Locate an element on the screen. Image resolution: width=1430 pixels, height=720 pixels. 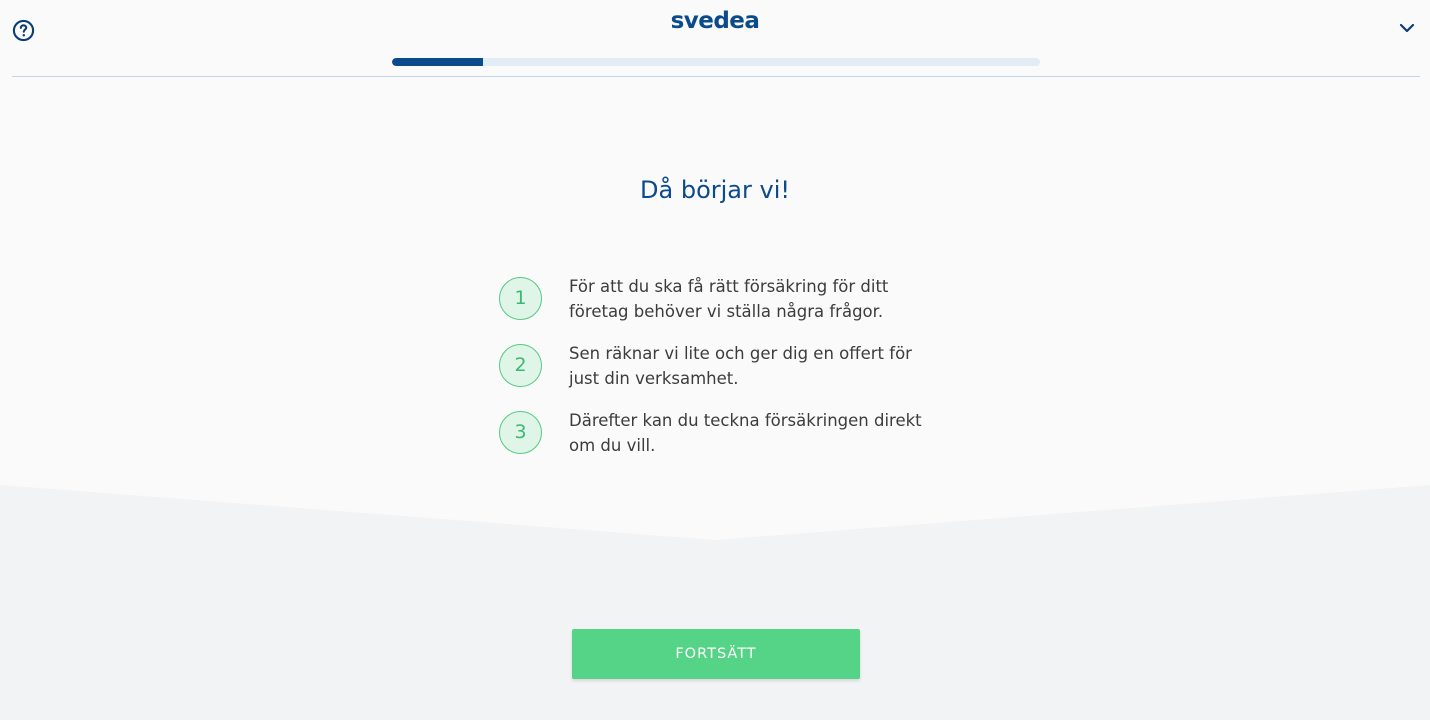
page-title: Då börjar vi! is located at coordinates (715, 190).